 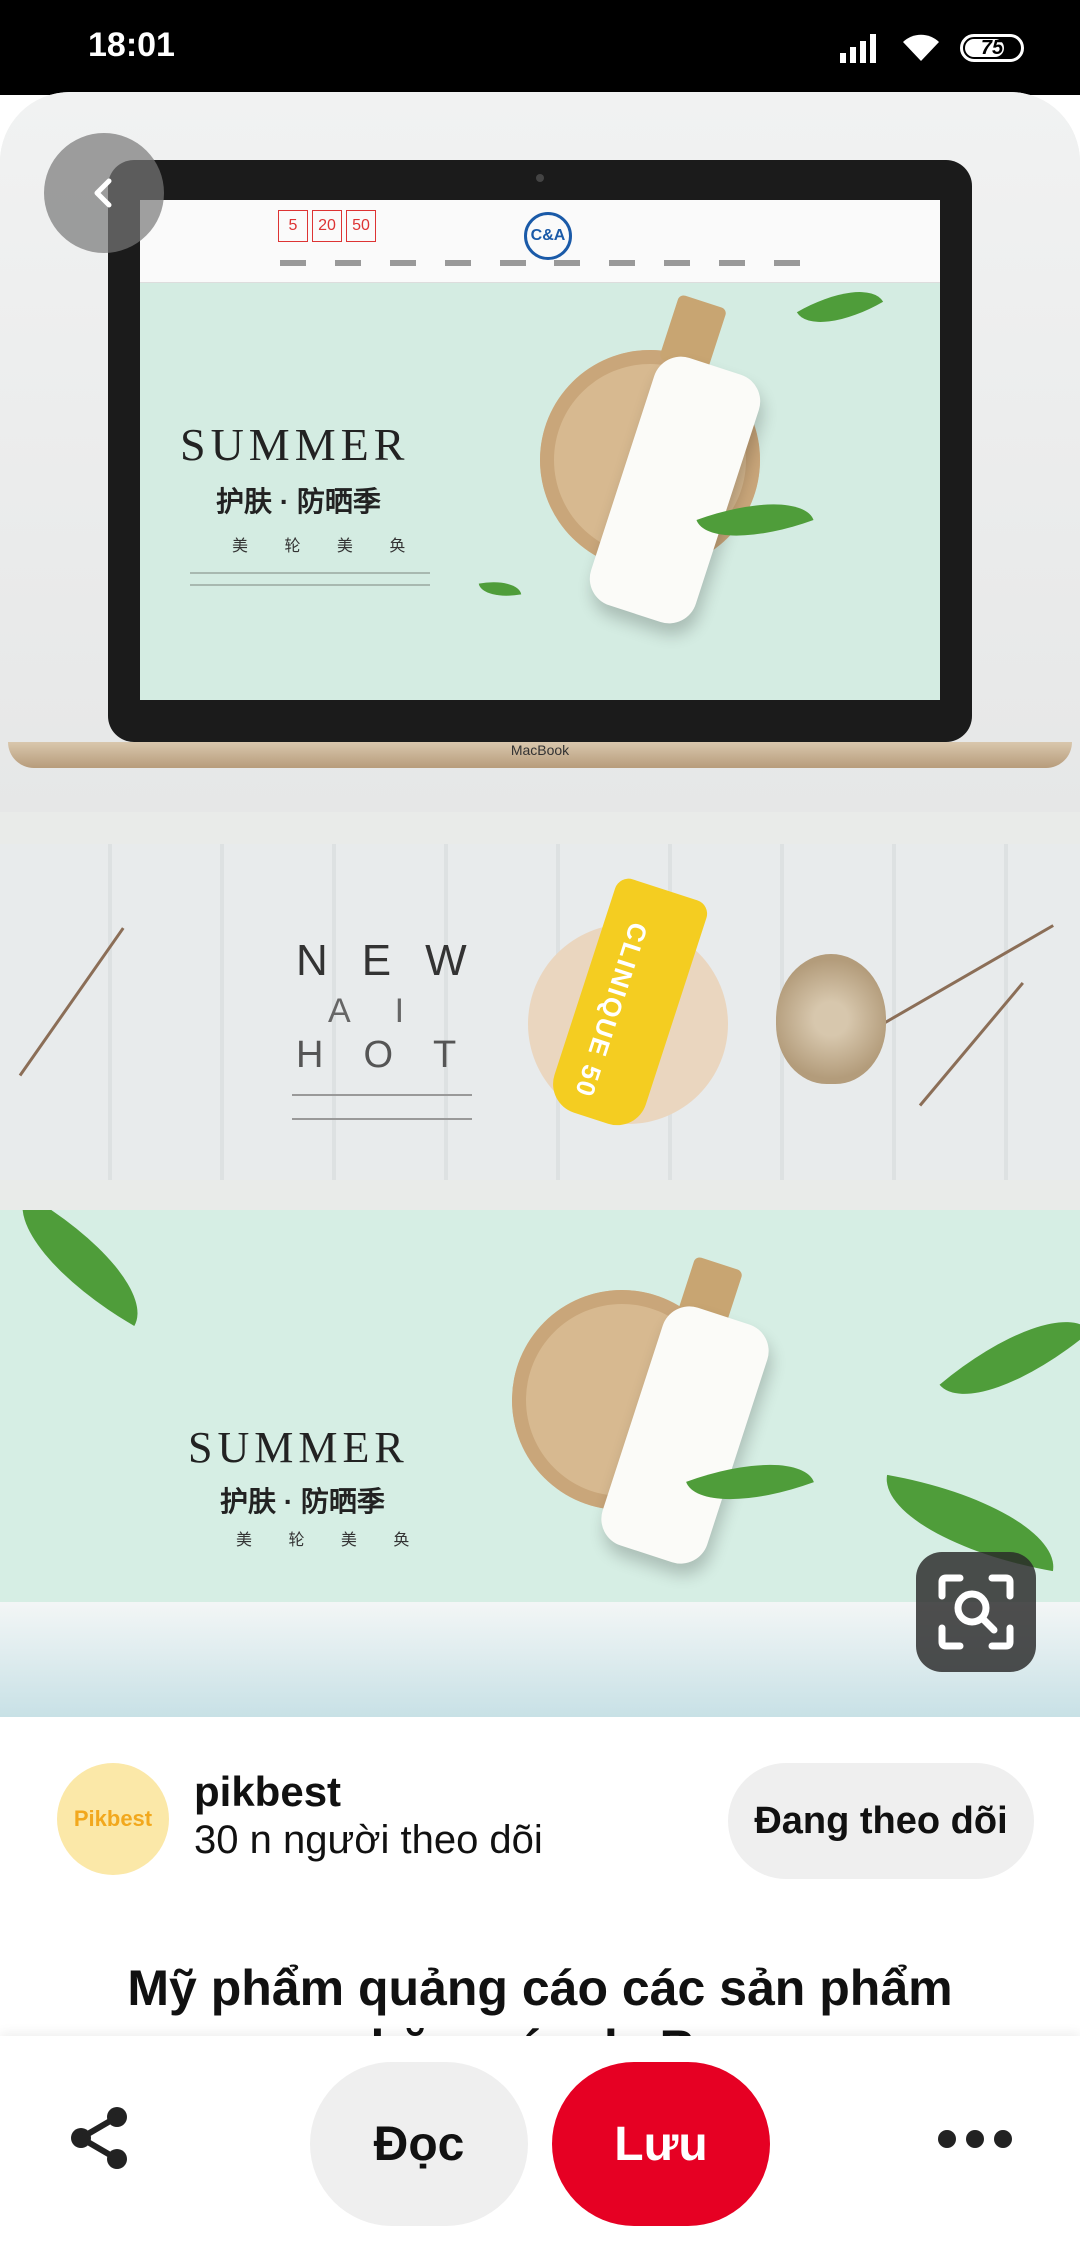 I want to click on new-banner-panel: NEW AI HOT CLINIQUE 50, so click(x=540, y=1012).